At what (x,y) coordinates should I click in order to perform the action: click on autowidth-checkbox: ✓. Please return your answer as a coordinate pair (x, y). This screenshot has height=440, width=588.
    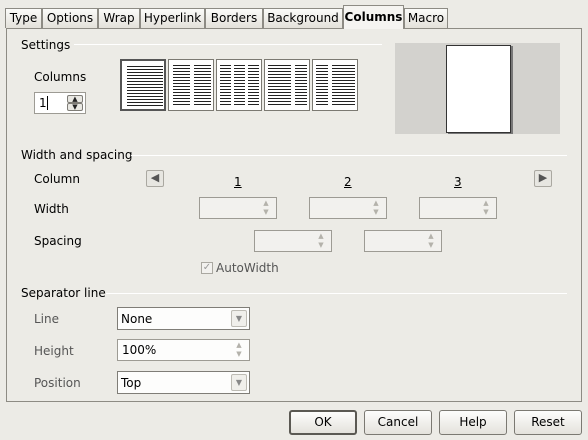
    Looking at the image, I should click on (207, 268).